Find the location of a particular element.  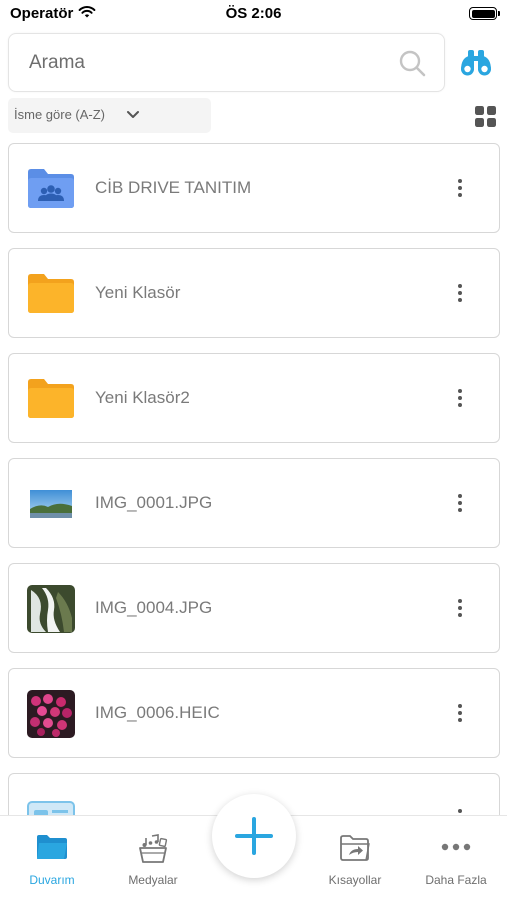

nav-item-kisayollar: Kısayollar is located at coordinates (355, 858).